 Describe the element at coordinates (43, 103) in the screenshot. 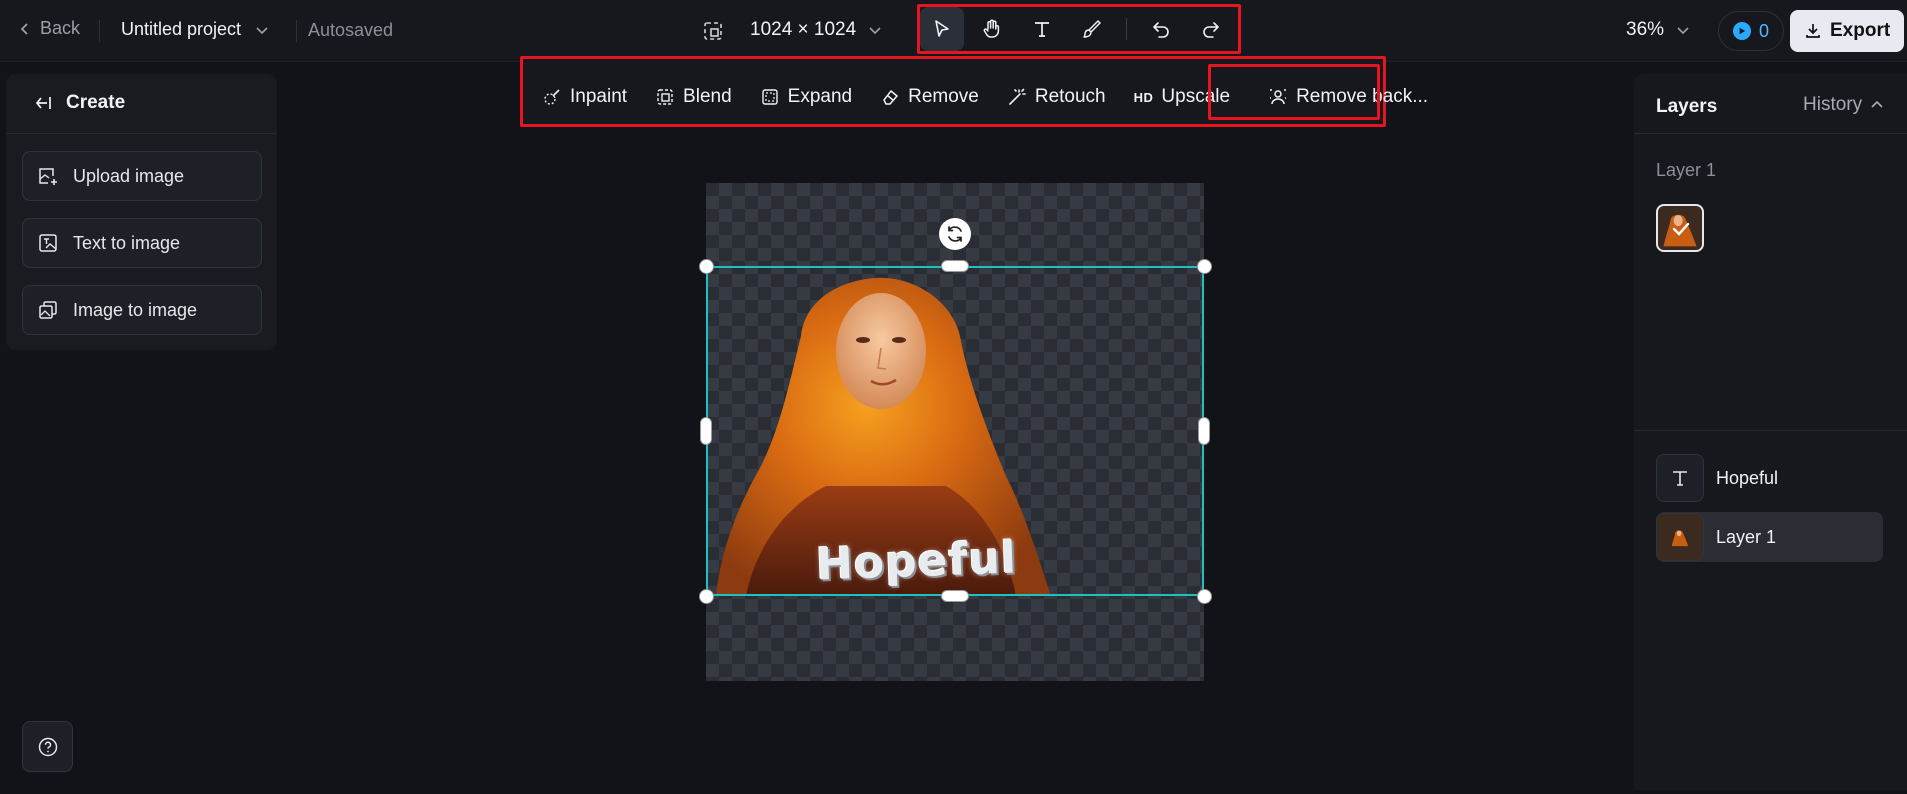

I see `collapse-left-icon` at that location.